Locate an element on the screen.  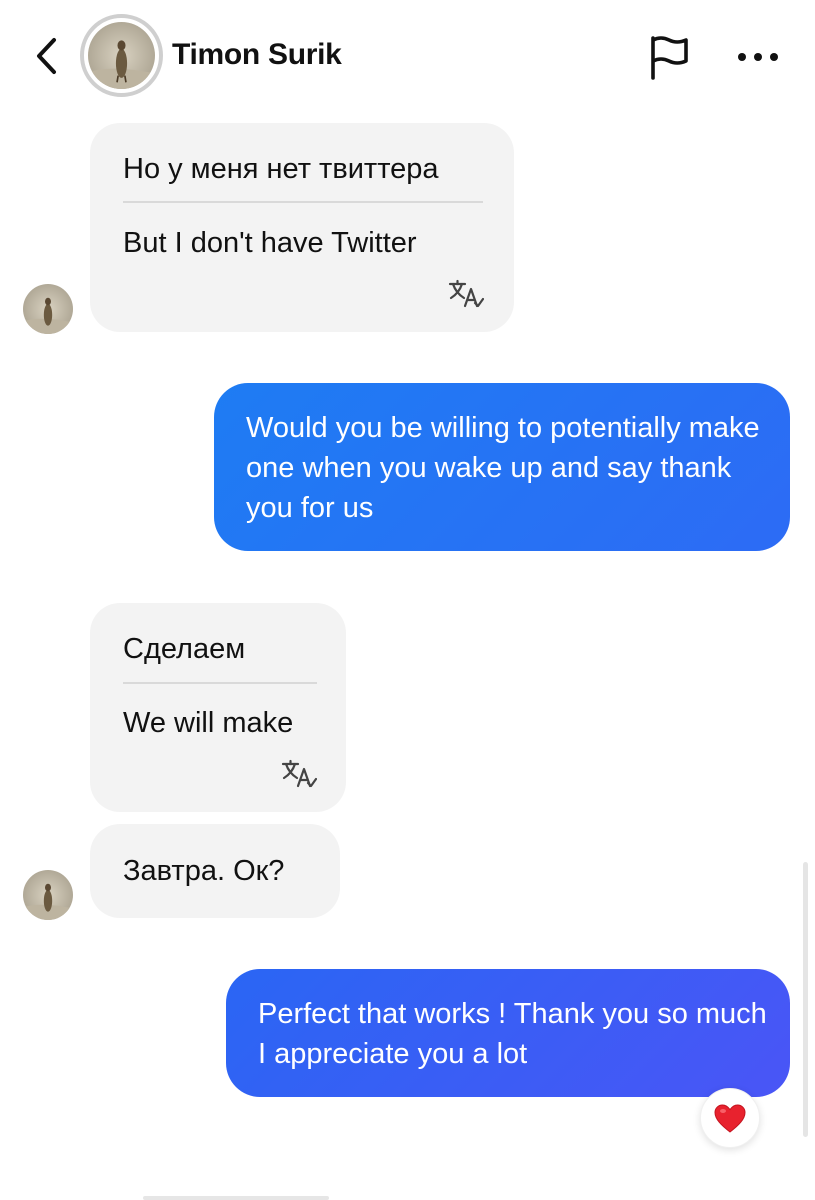
more-horizontal-icon is located at coordinates (758, 57).